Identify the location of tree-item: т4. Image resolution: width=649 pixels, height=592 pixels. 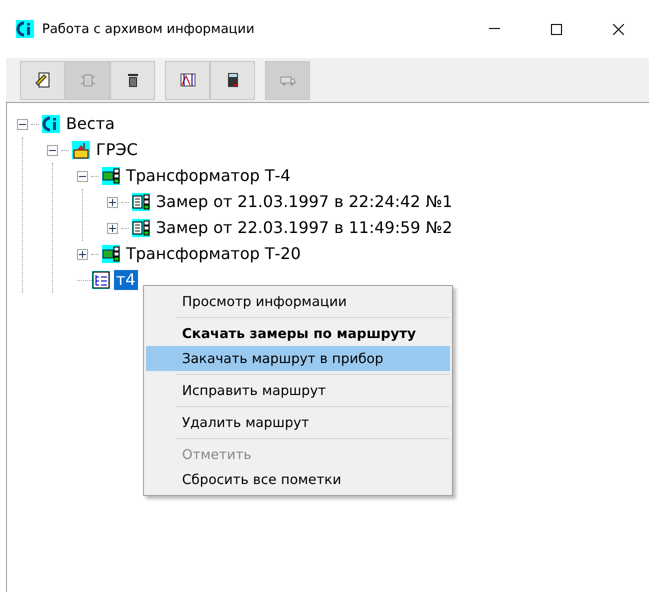
(126, 280).